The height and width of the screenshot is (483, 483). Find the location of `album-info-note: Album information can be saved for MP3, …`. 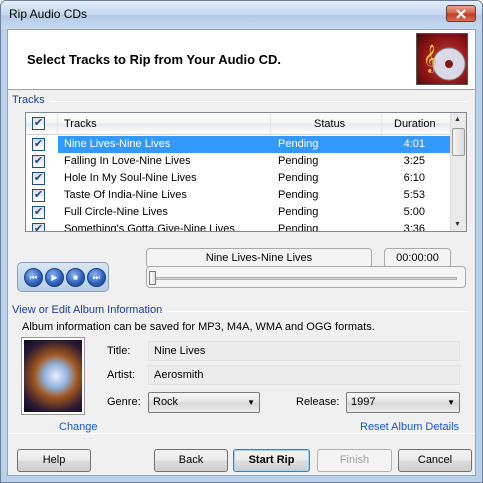

album-info-note: Album information can be saved for MP3, … is located at coordinates (198, 327).